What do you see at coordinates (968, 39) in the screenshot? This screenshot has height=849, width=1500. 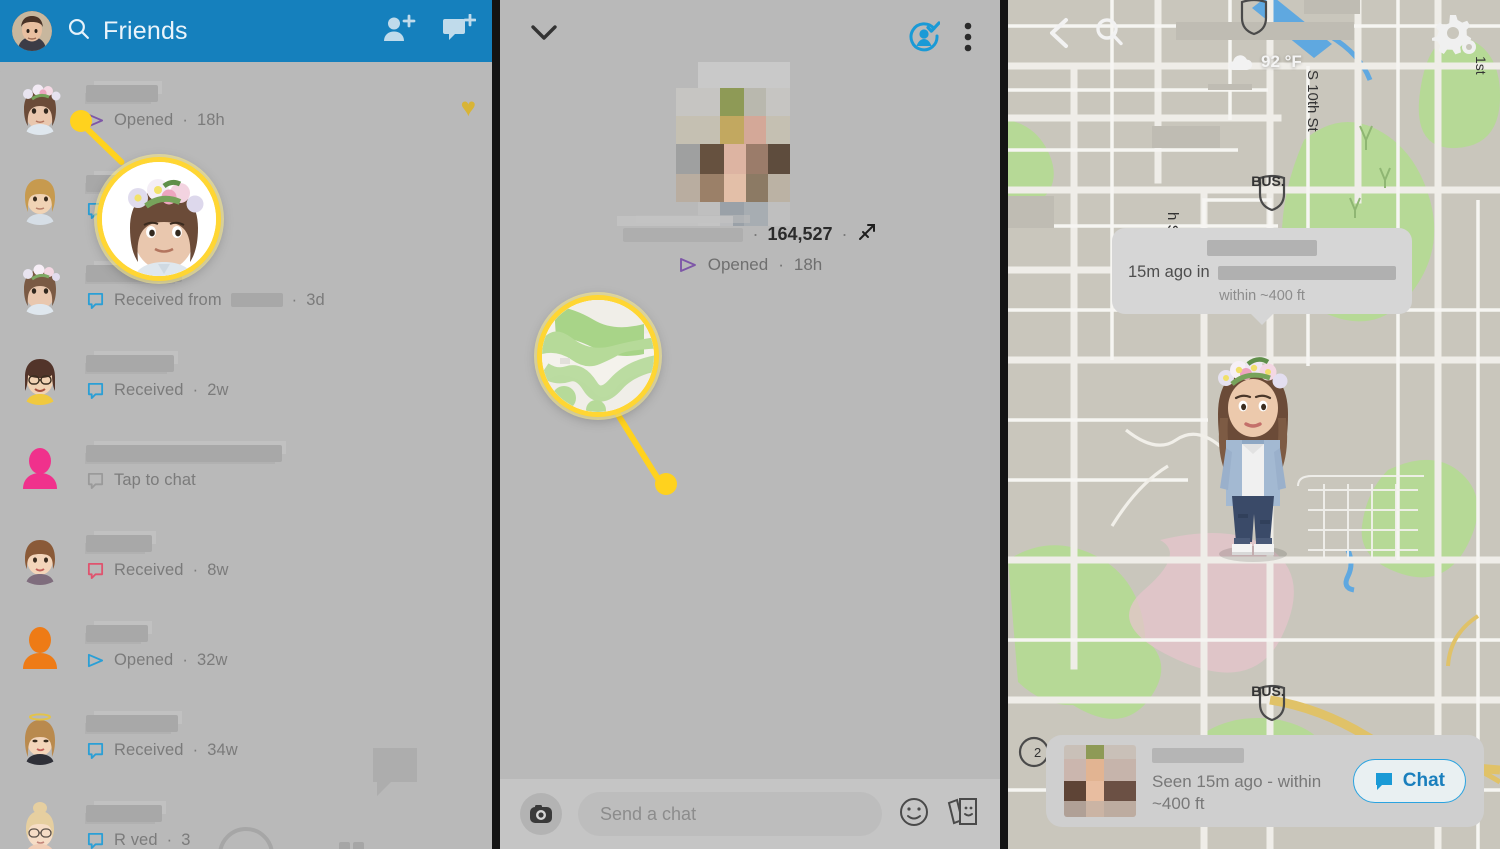 I see `more-options-icon` at bounding box center [968, 39].